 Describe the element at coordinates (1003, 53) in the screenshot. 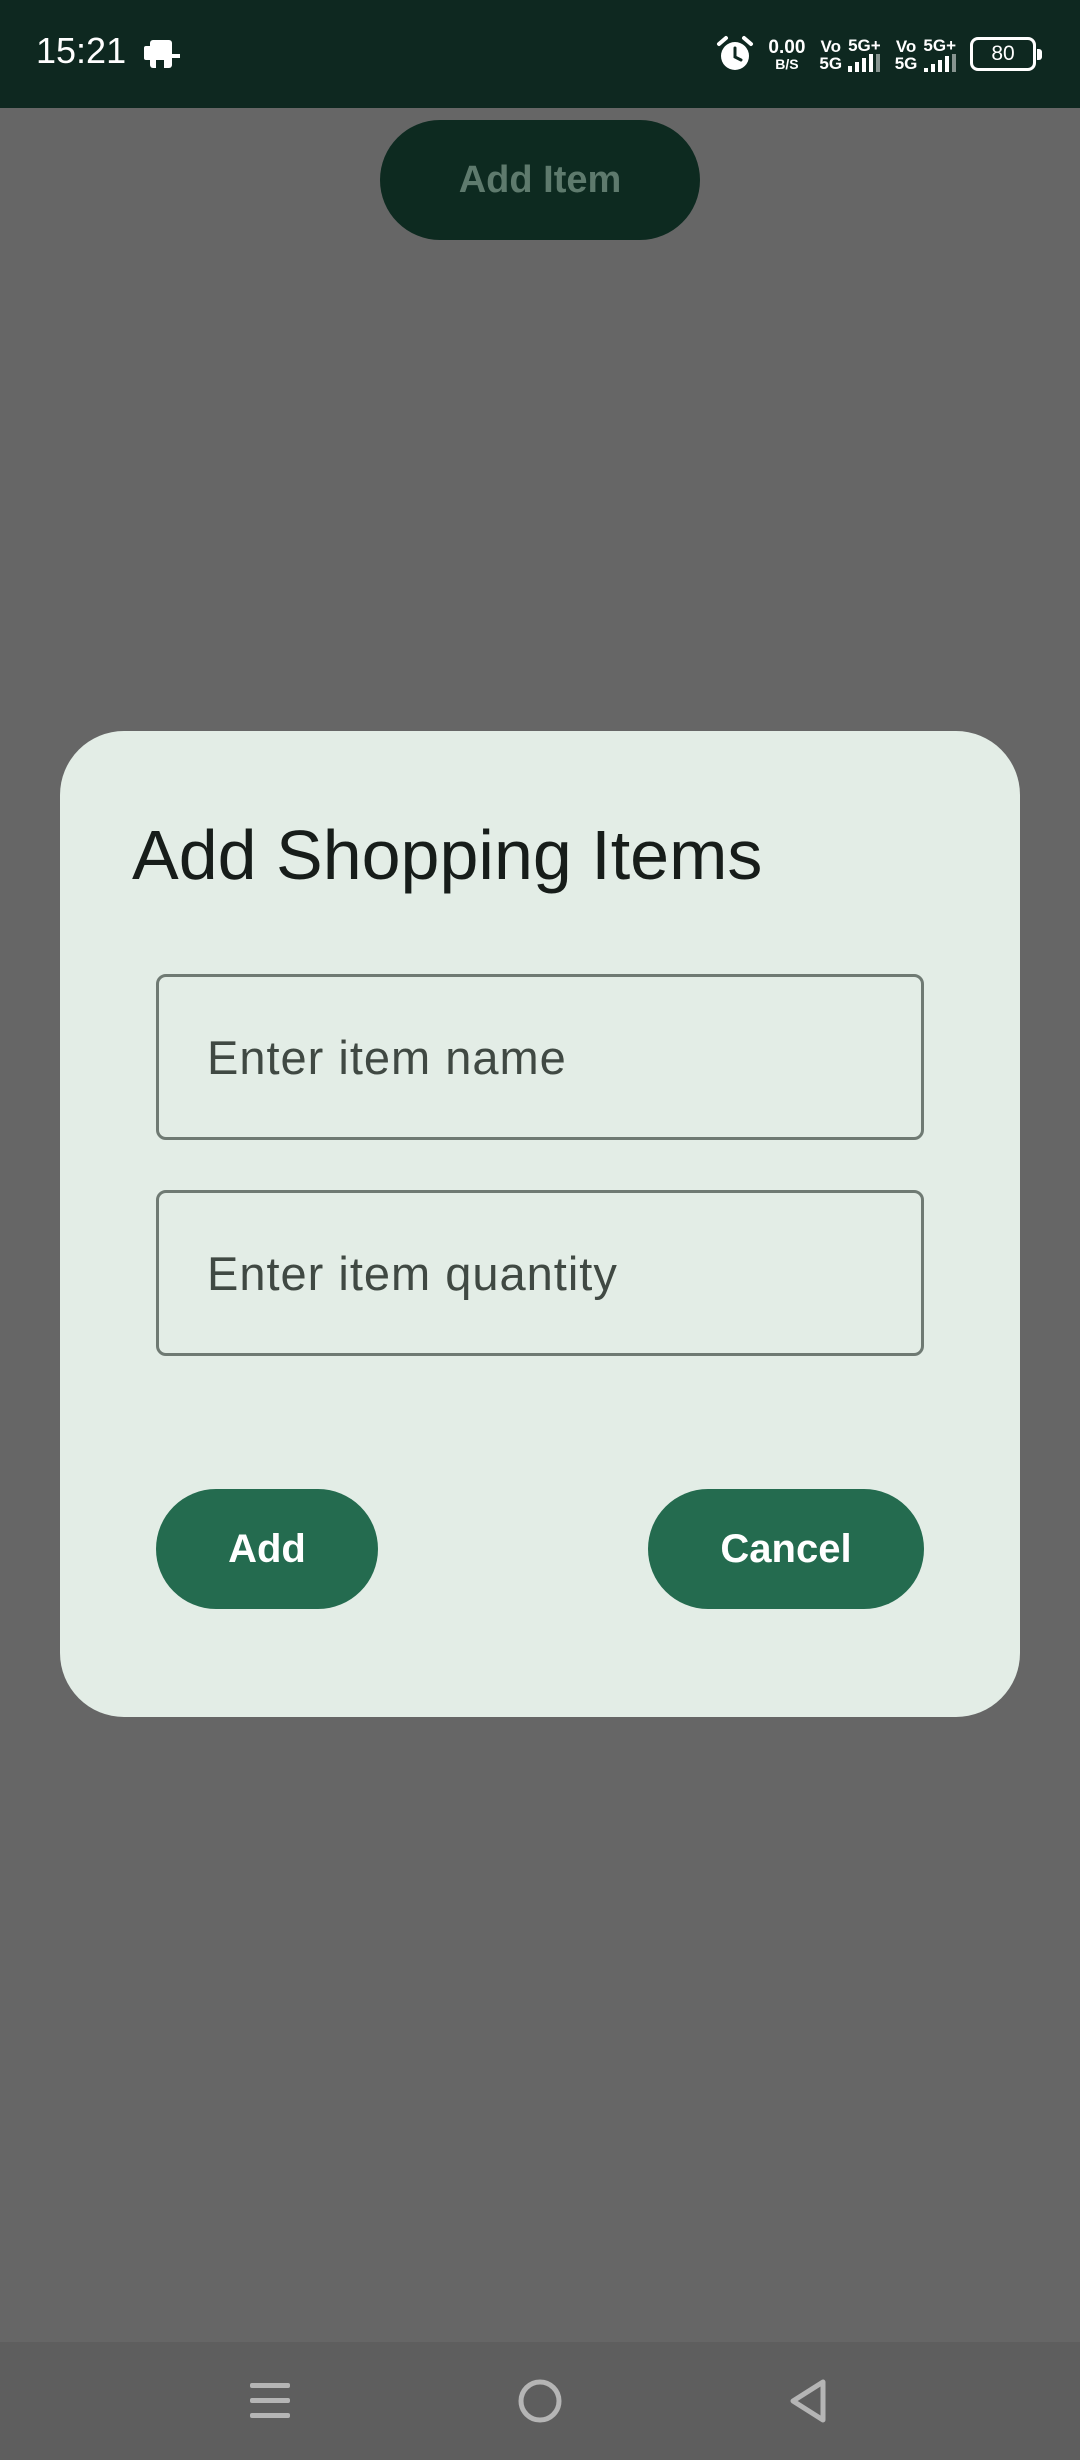

I see `battery-level: 80` at that location.